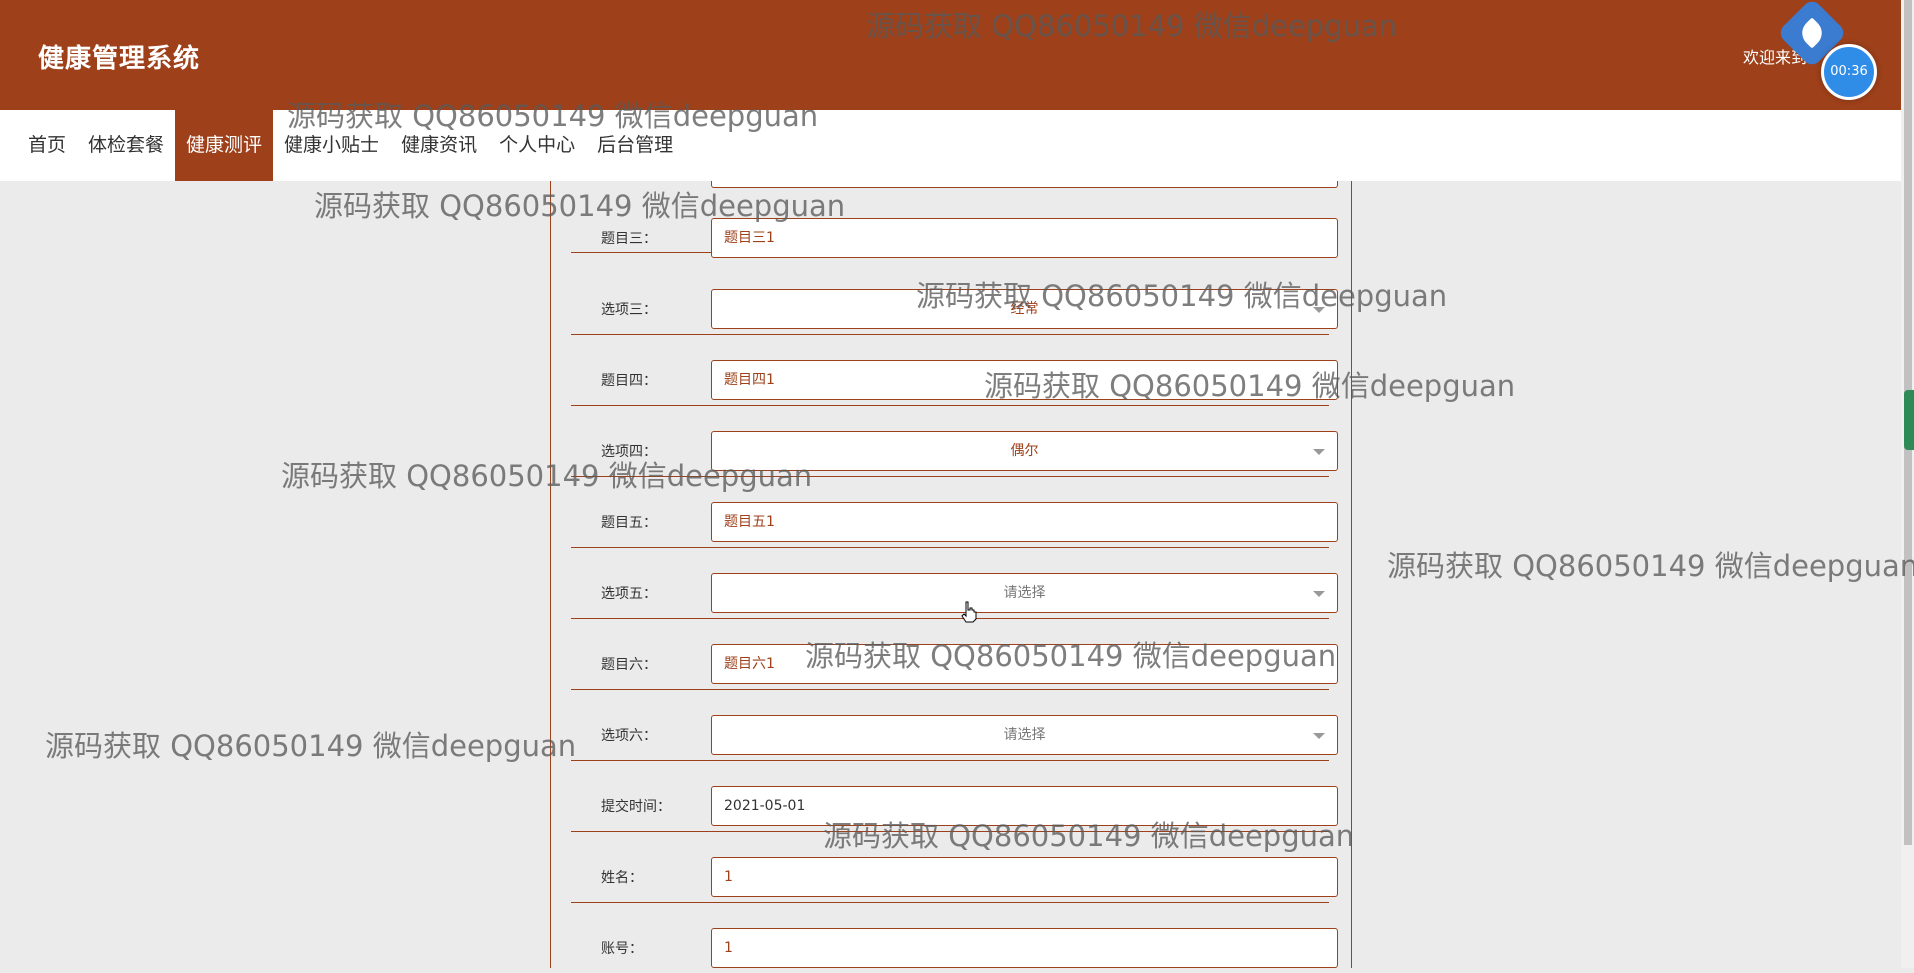 This screenshot has width=1914, height=973. What do you see at coordinates (622, 878) in the screenshot?
I see `field-label: 姓名：` at bounding box center [622, 878].